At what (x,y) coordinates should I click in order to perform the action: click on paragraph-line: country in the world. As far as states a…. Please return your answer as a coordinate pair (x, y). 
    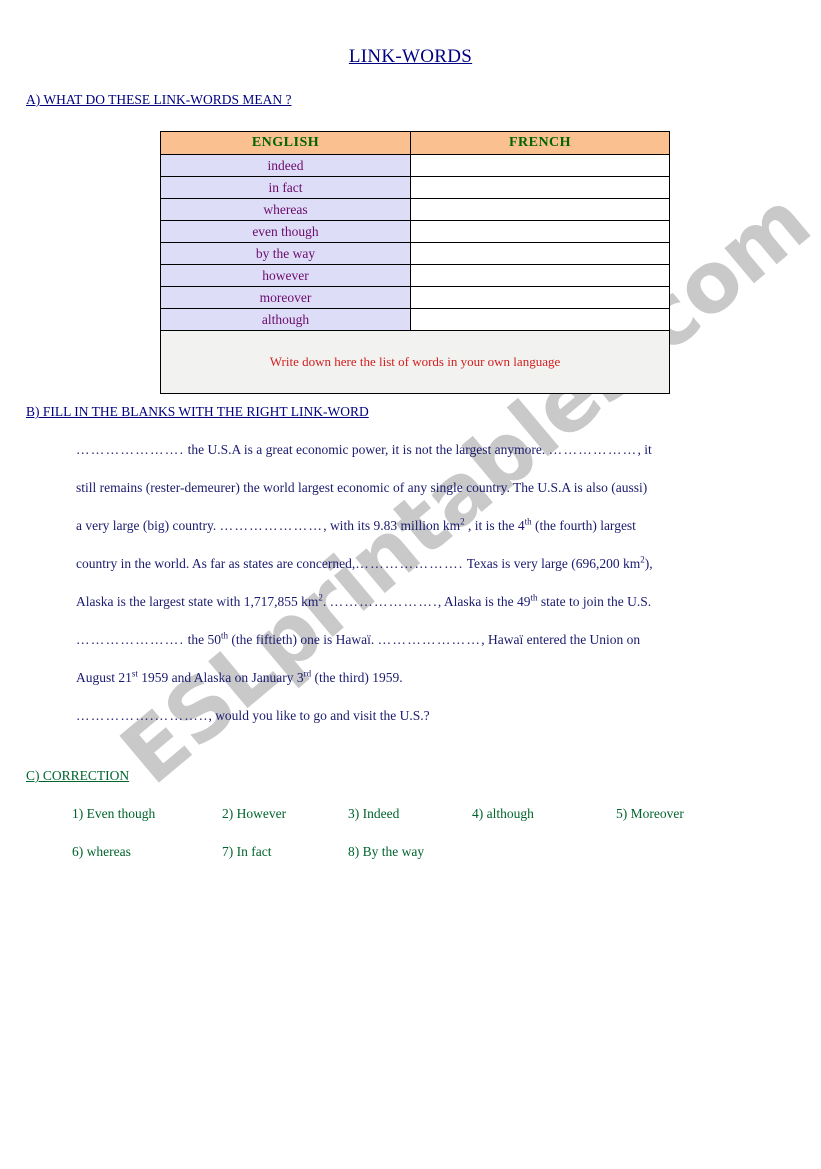
    Looking at the image, I should click on (437, 574).